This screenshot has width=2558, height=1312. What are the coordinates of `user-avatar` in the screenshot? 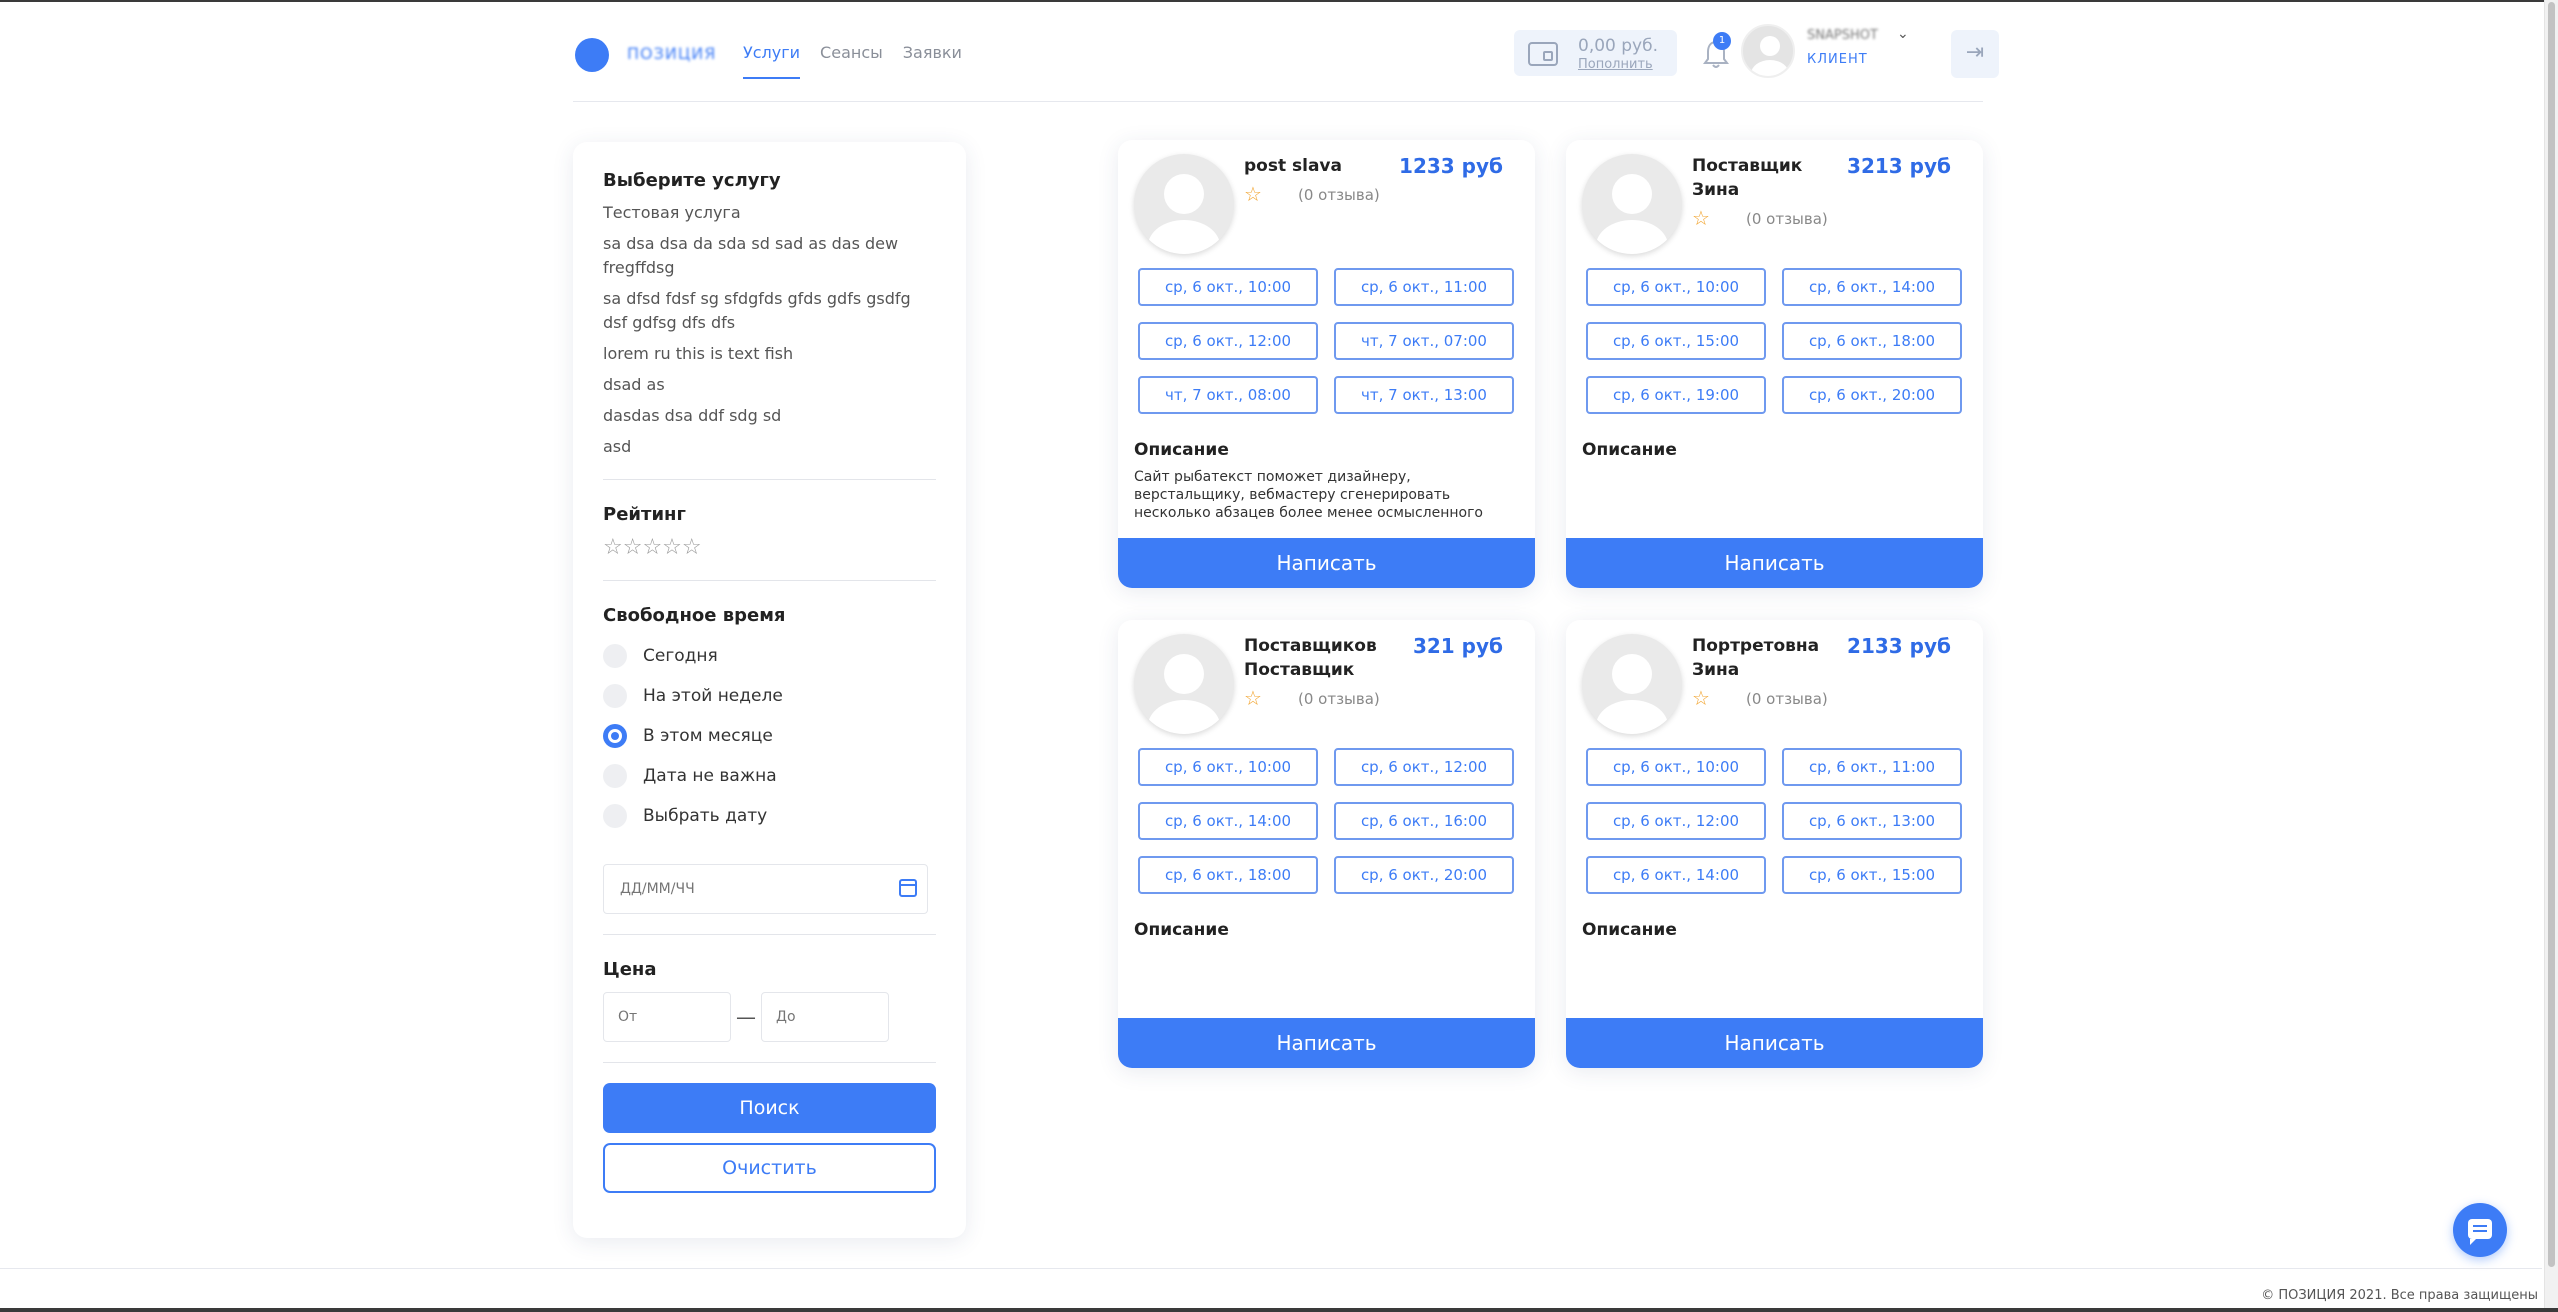 It's located at (1768, 51).